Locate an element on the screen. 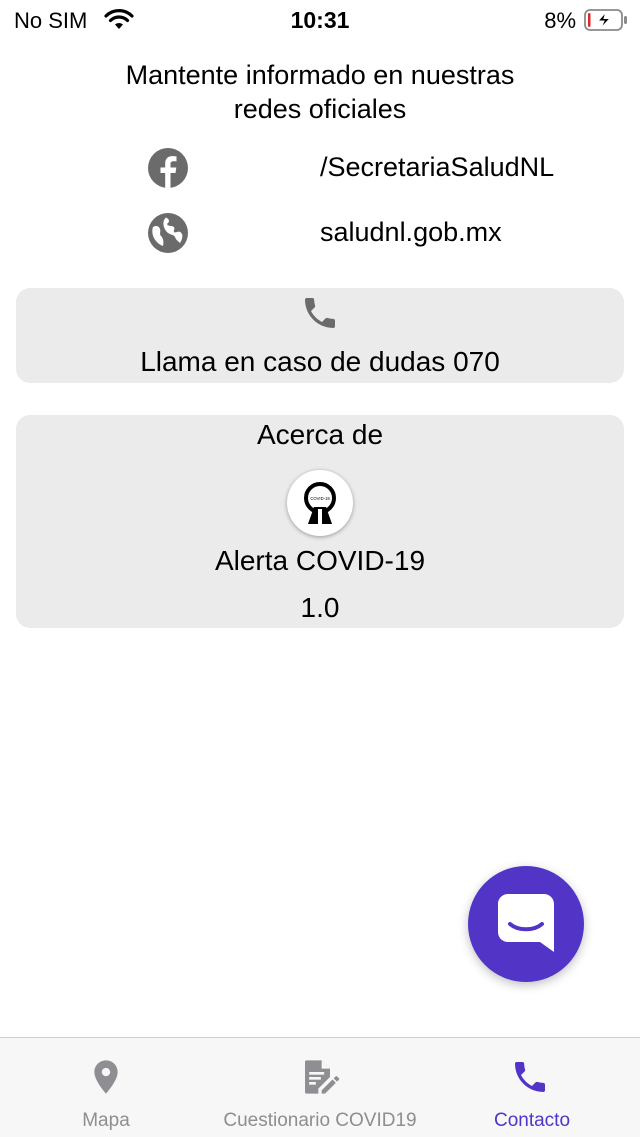  battery-percent: 8% is located at coordinates (560, 20).